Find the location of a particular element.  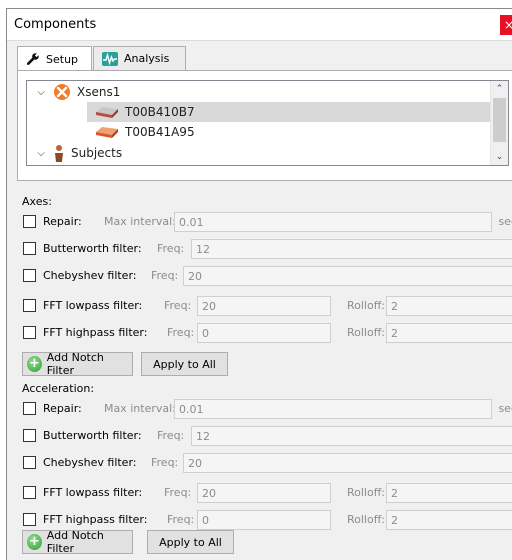

tab-analysis-label: Analysis is located at coordinates (147, 58).